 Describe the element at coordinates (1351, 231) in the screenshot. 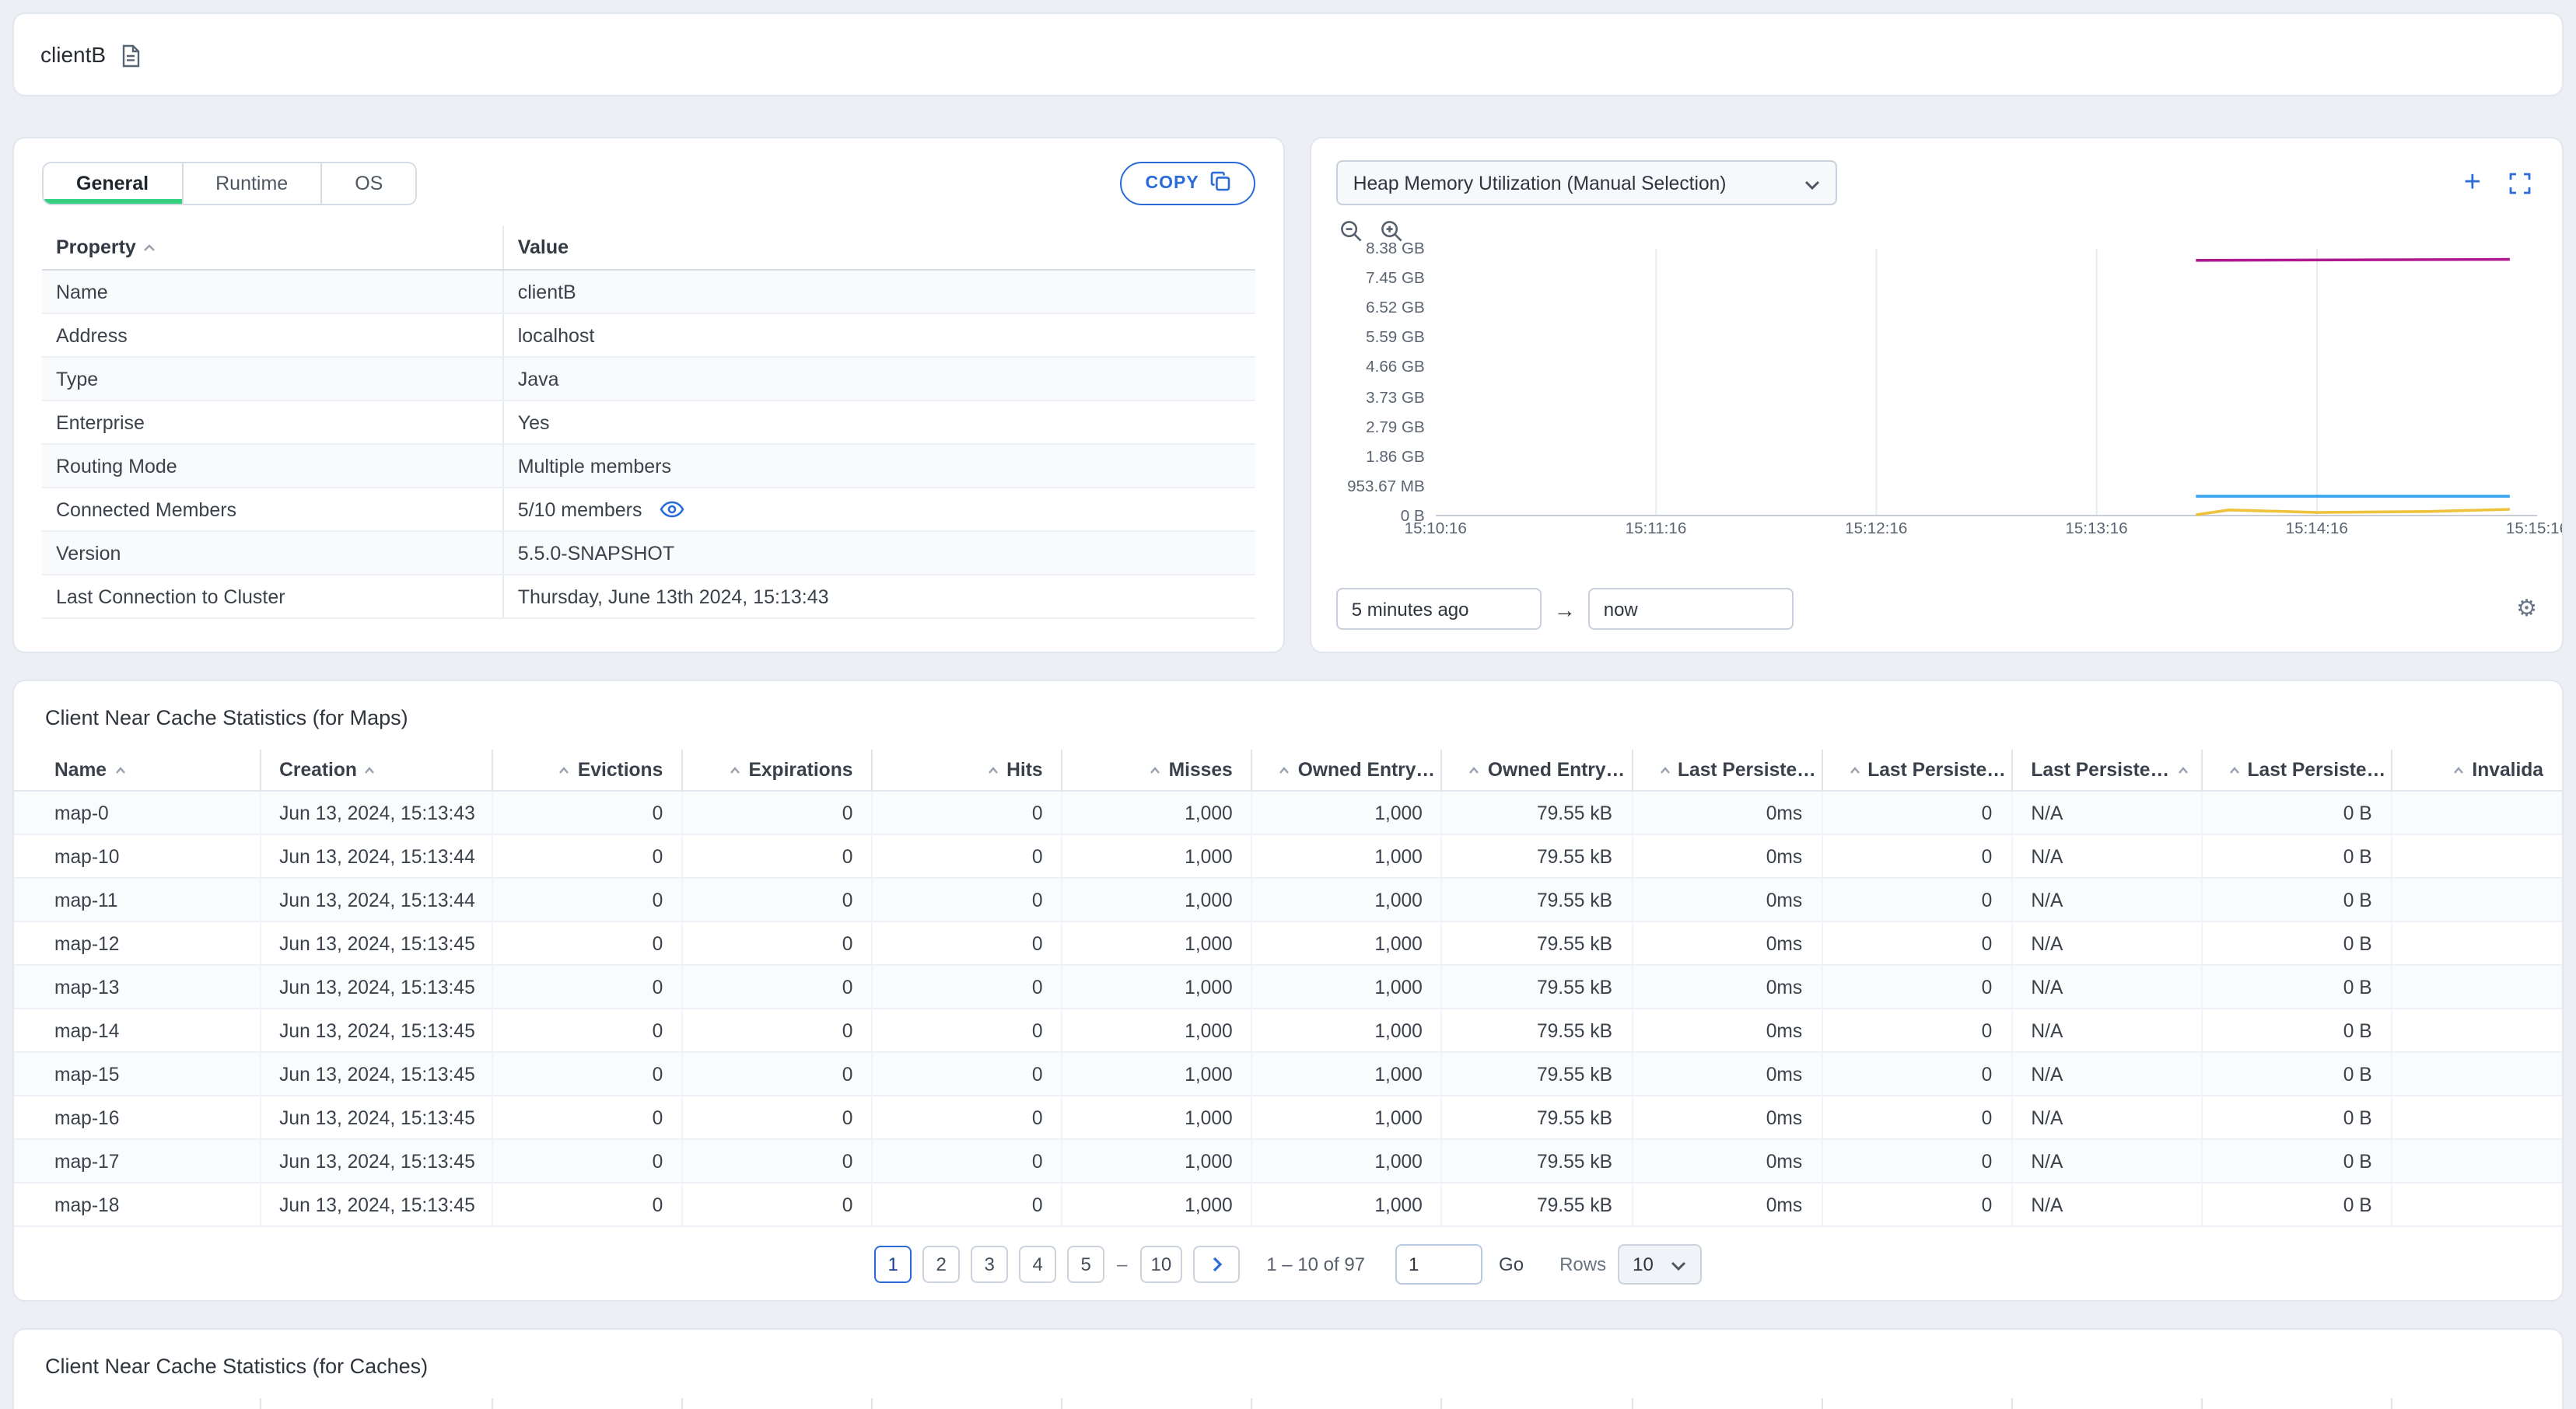

I see `zoom-out-icon` at that location.